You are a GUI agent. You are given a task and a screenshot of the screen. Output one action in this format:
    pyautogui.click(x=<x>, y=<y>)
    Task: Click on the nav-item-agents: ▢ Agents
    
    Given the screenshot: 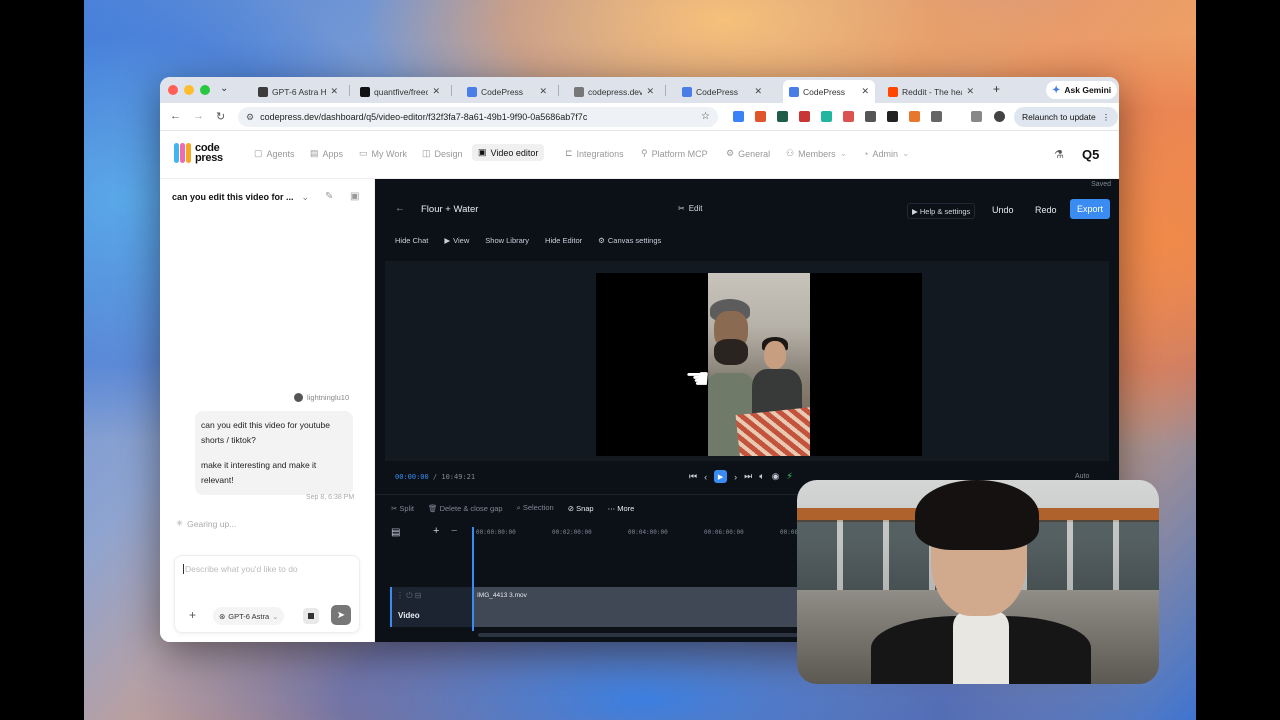 What is the action you would take?
    pyautogui.click(x=274, y=153)
    